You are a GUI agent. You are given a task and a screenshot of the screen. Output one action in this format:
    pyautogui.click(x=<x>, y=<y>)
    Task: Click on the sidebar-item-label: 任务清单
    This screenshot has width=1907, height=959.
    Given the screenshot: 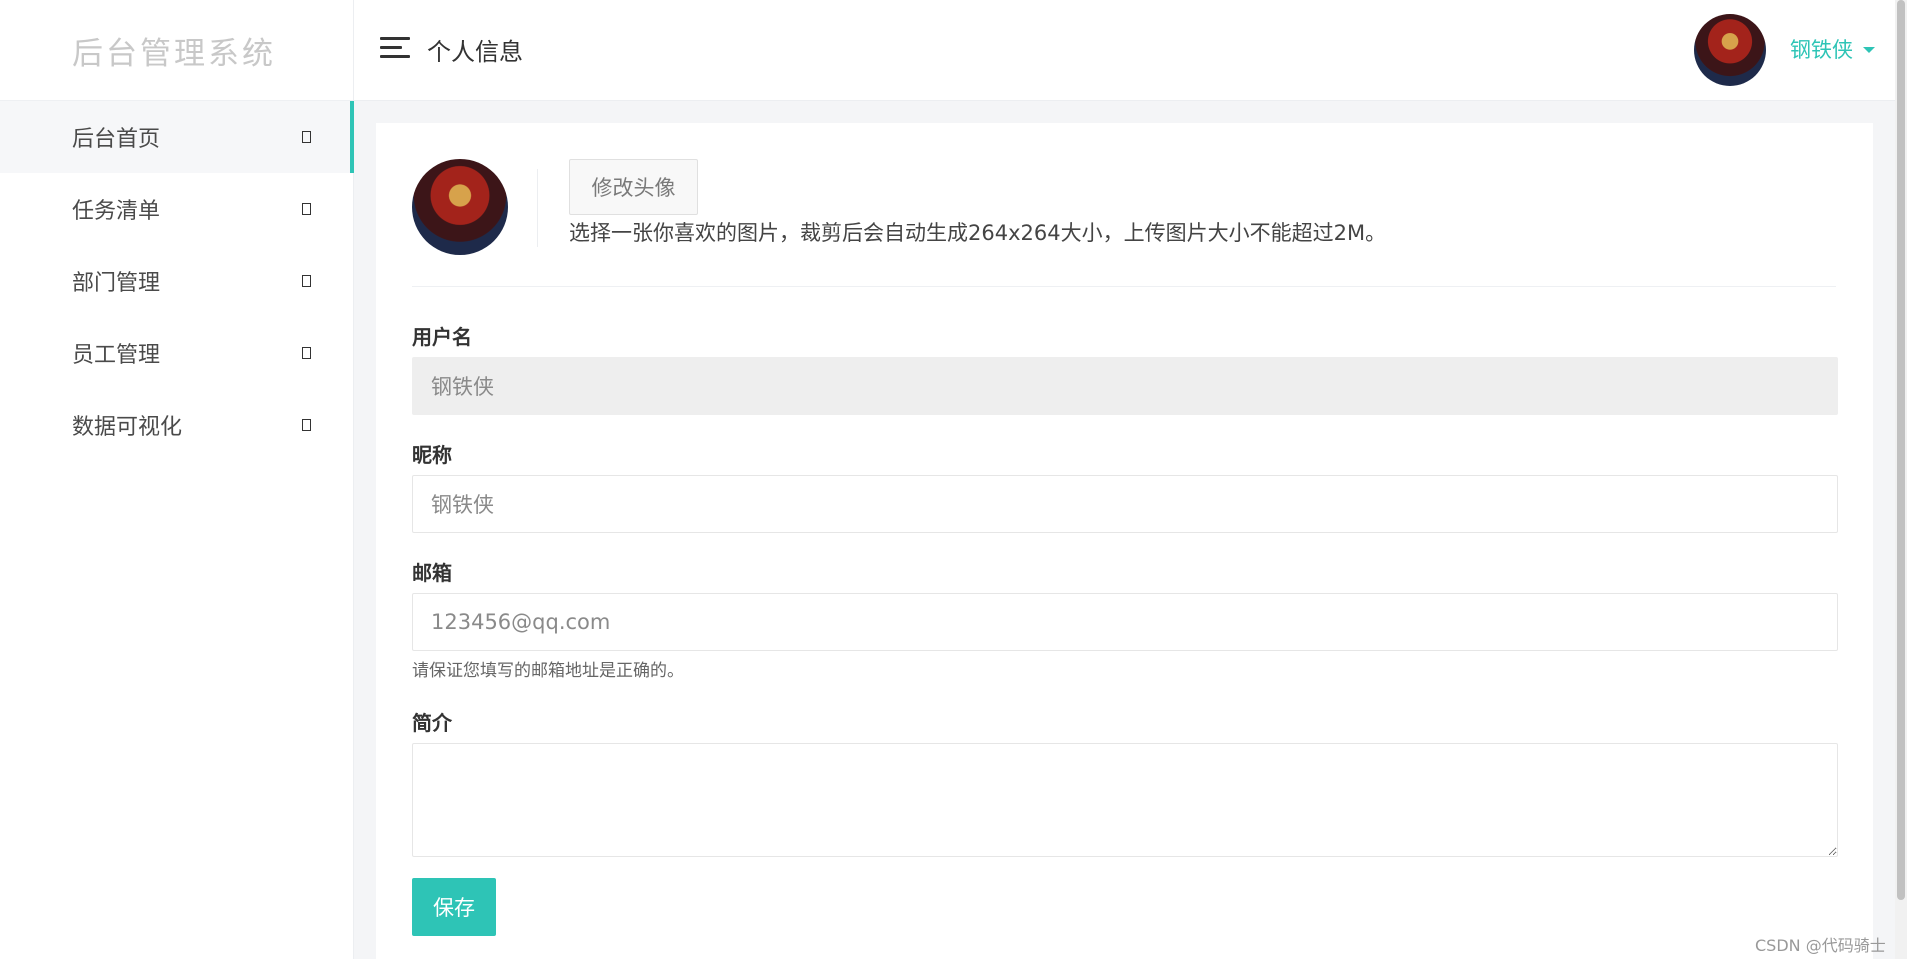 What is the action you would take?
    pyautogui.click(x=116, y=211)
    